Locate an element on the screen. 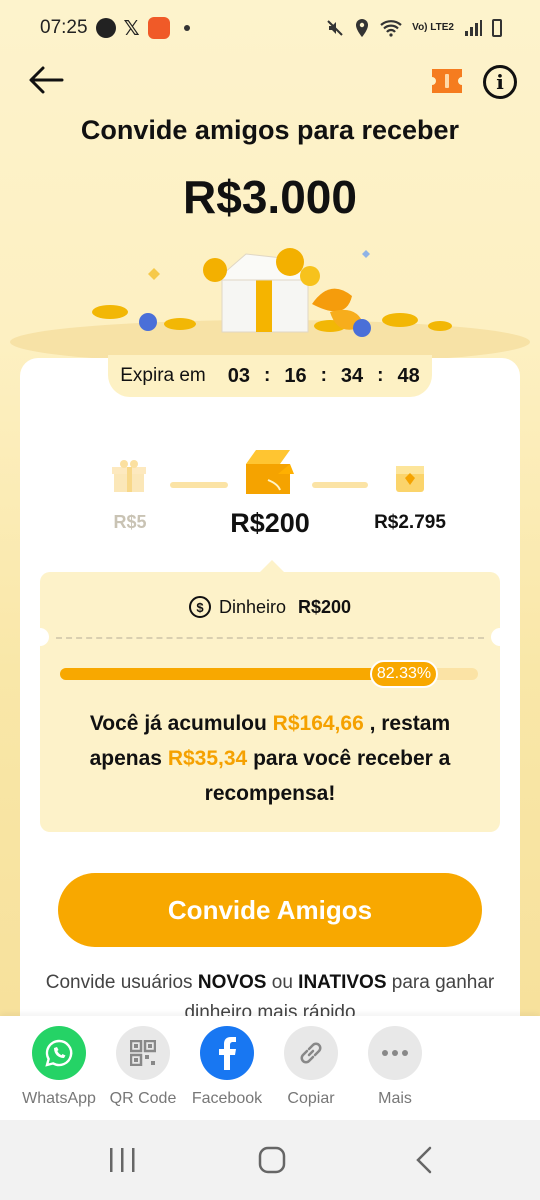 This screenshot has width=540, height=1200. ticket-icon is located at coordinates (447, 81).